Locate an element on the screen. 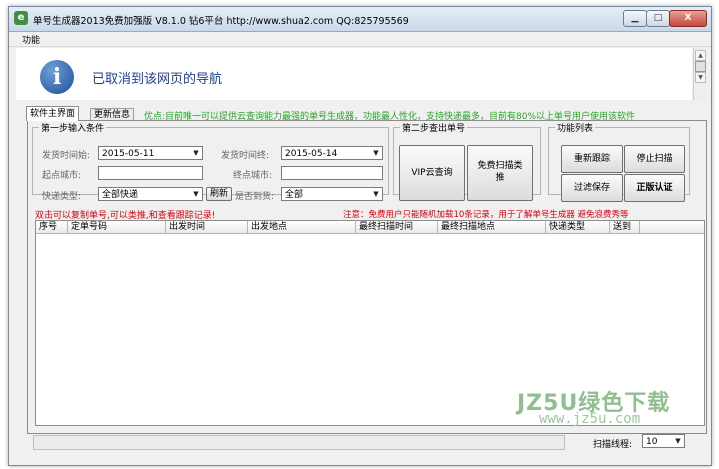  scan-thread-value: 10 is located at coordinates (652, 442).